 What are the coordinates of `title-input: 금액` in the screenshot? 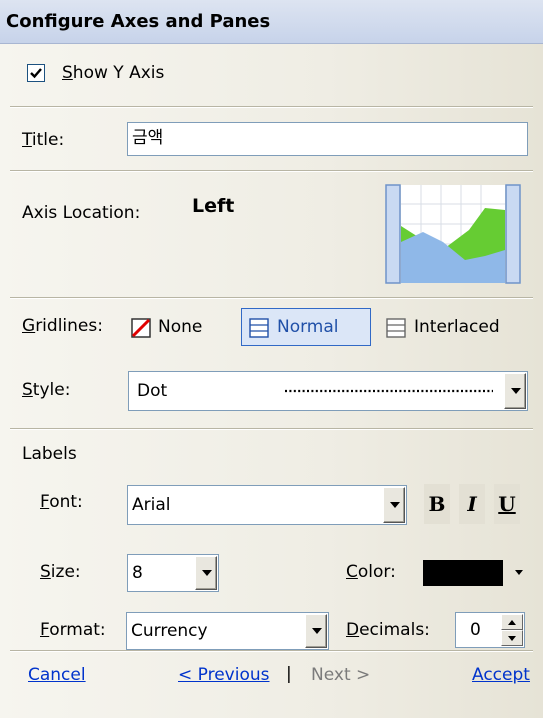 It's located at (327, 139).